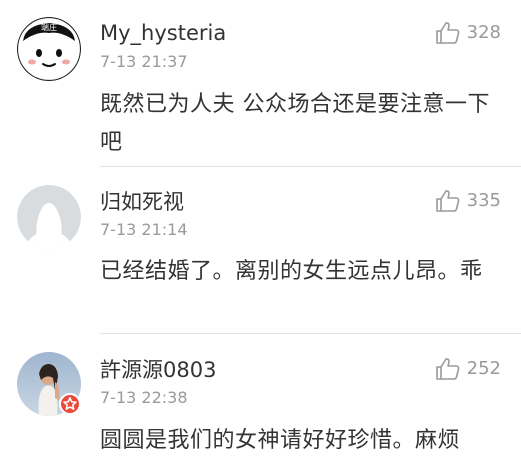 Image resolution: width=521 pixels, height=460 pixels. I want to click on username: 归如死视, so click(142, 202).